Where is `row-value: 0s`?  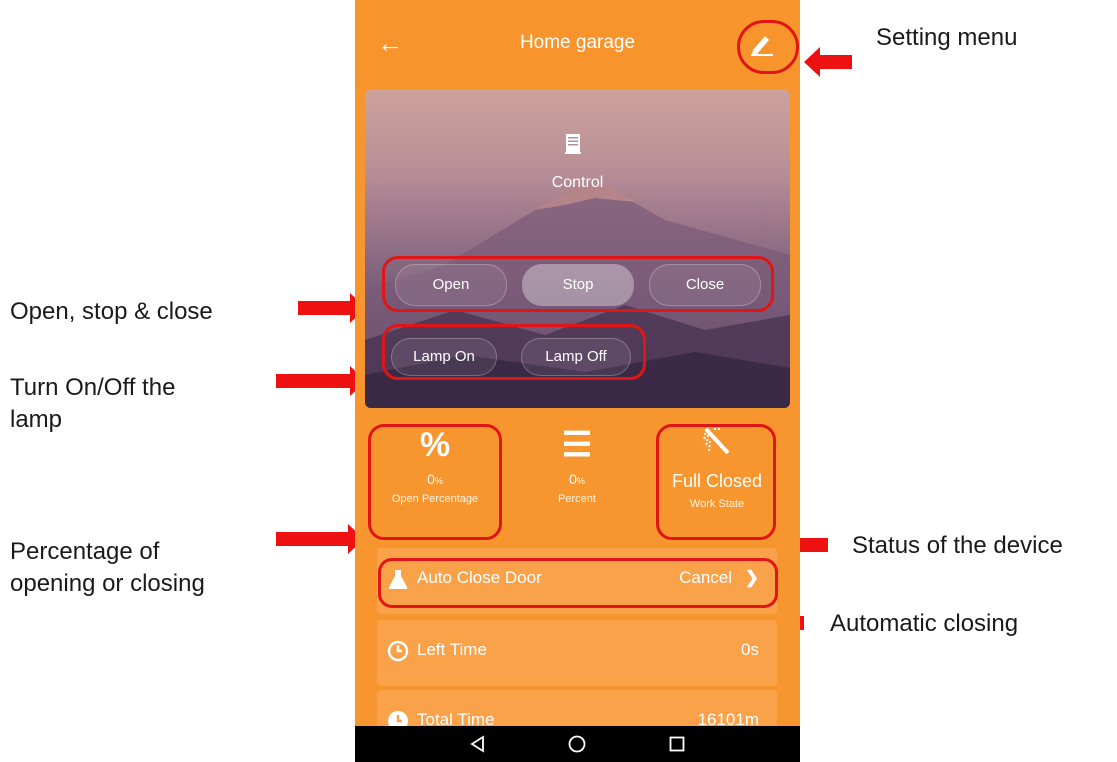 row-value: 0s is located at coordinates (750, 649).